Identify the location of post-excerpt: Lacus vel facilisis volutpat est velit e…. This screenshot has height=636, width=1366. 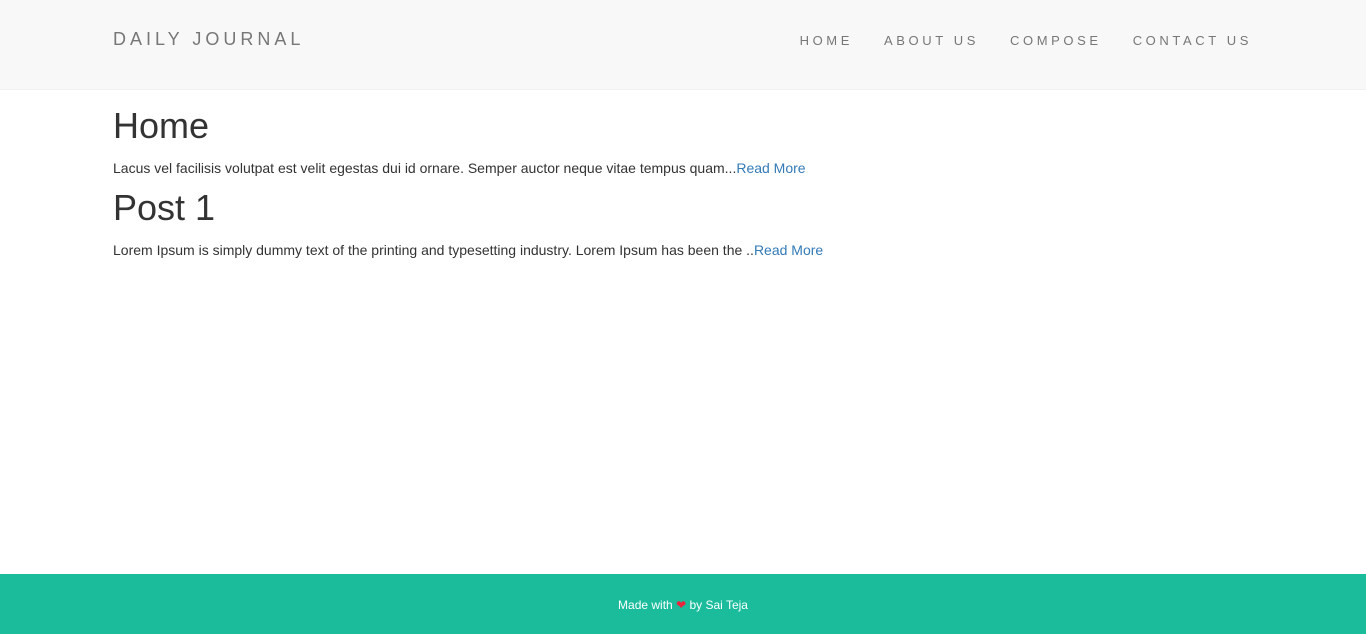
(683, 168).